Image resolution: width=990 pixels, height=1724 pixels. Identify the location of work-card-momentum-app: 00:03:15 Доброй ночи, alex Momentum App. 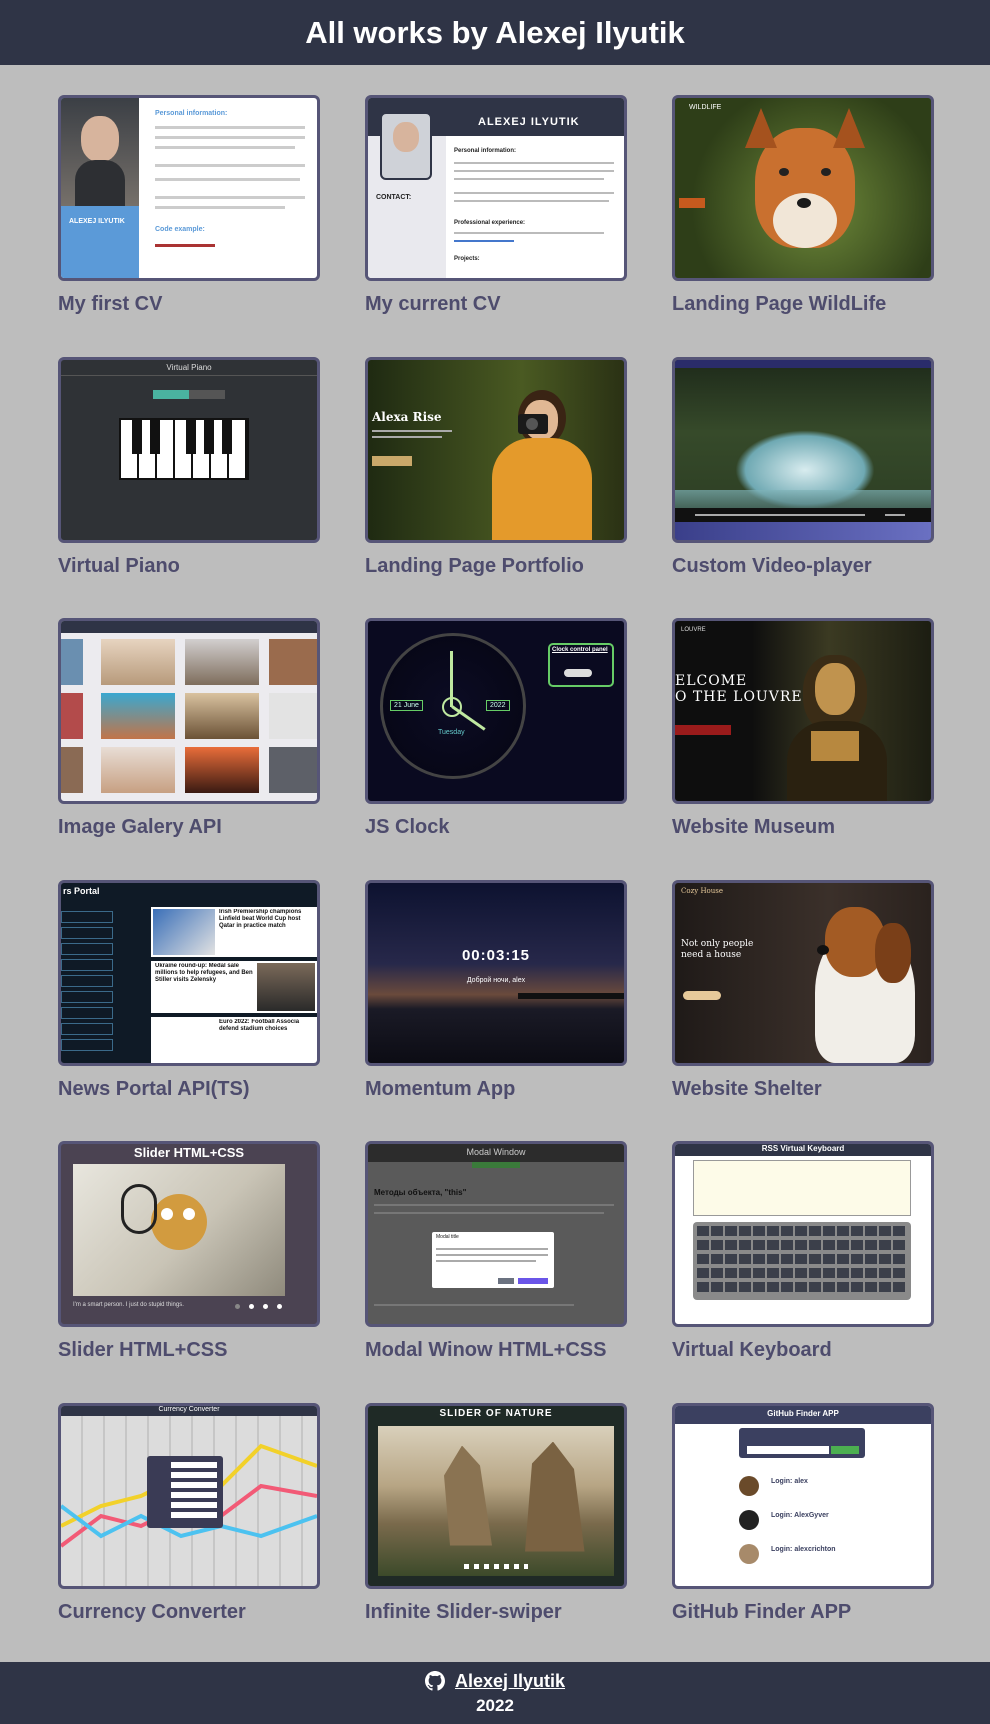
(496, 1010).